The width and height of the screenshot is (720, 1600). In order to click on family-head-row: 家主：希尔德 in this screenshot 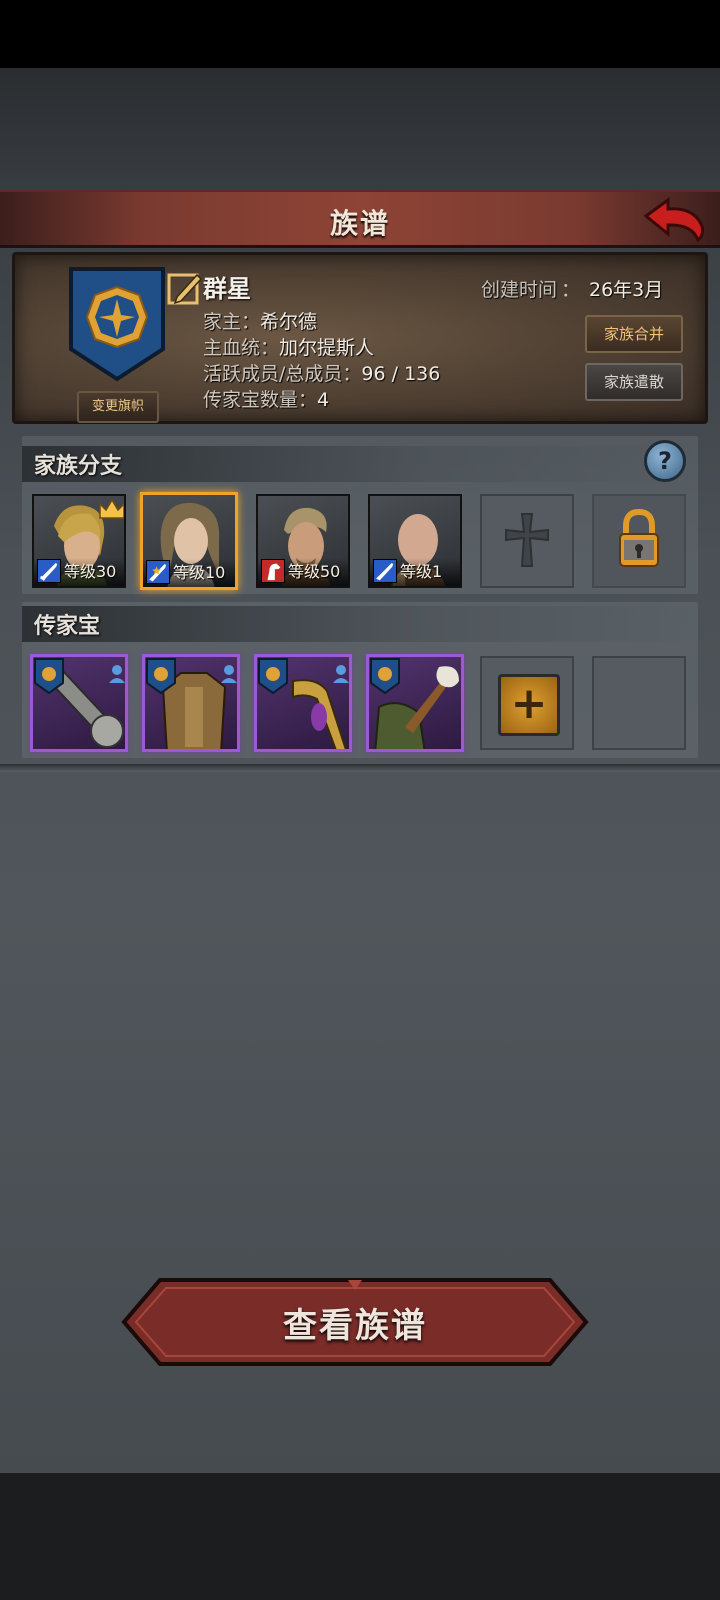, I will do `click(260, 320)`.